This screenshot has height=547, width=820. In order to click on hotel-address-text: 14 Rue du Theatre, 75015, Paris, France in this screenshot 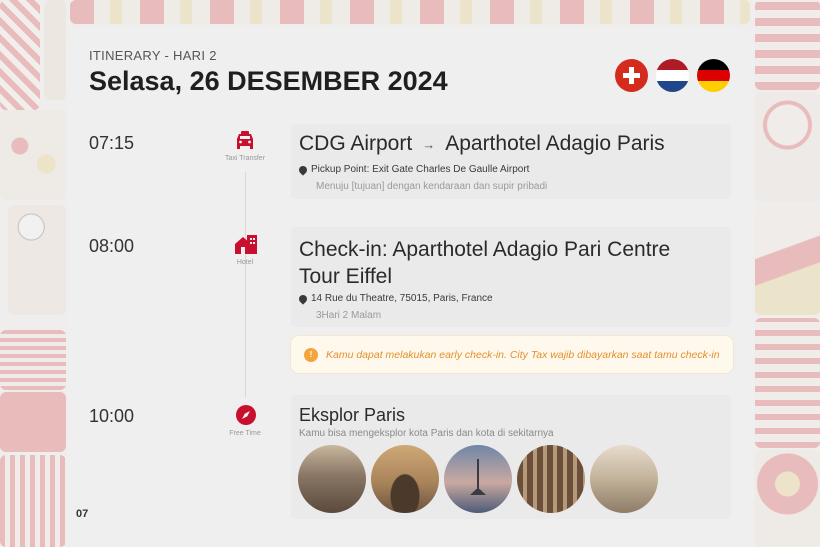, I will do `click(402, 298)`.